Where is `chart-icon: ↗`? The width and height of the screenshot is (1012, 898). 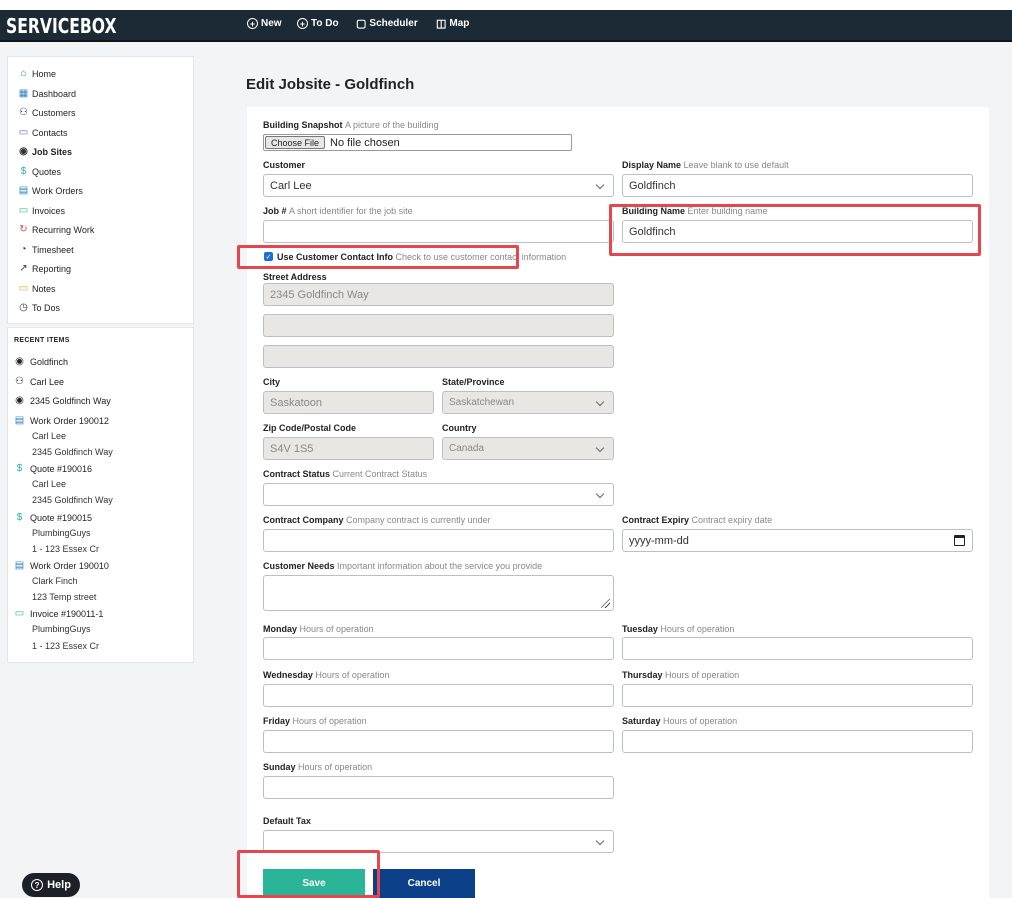 chart-icon: ↗ is located at coordinates (23, 268).